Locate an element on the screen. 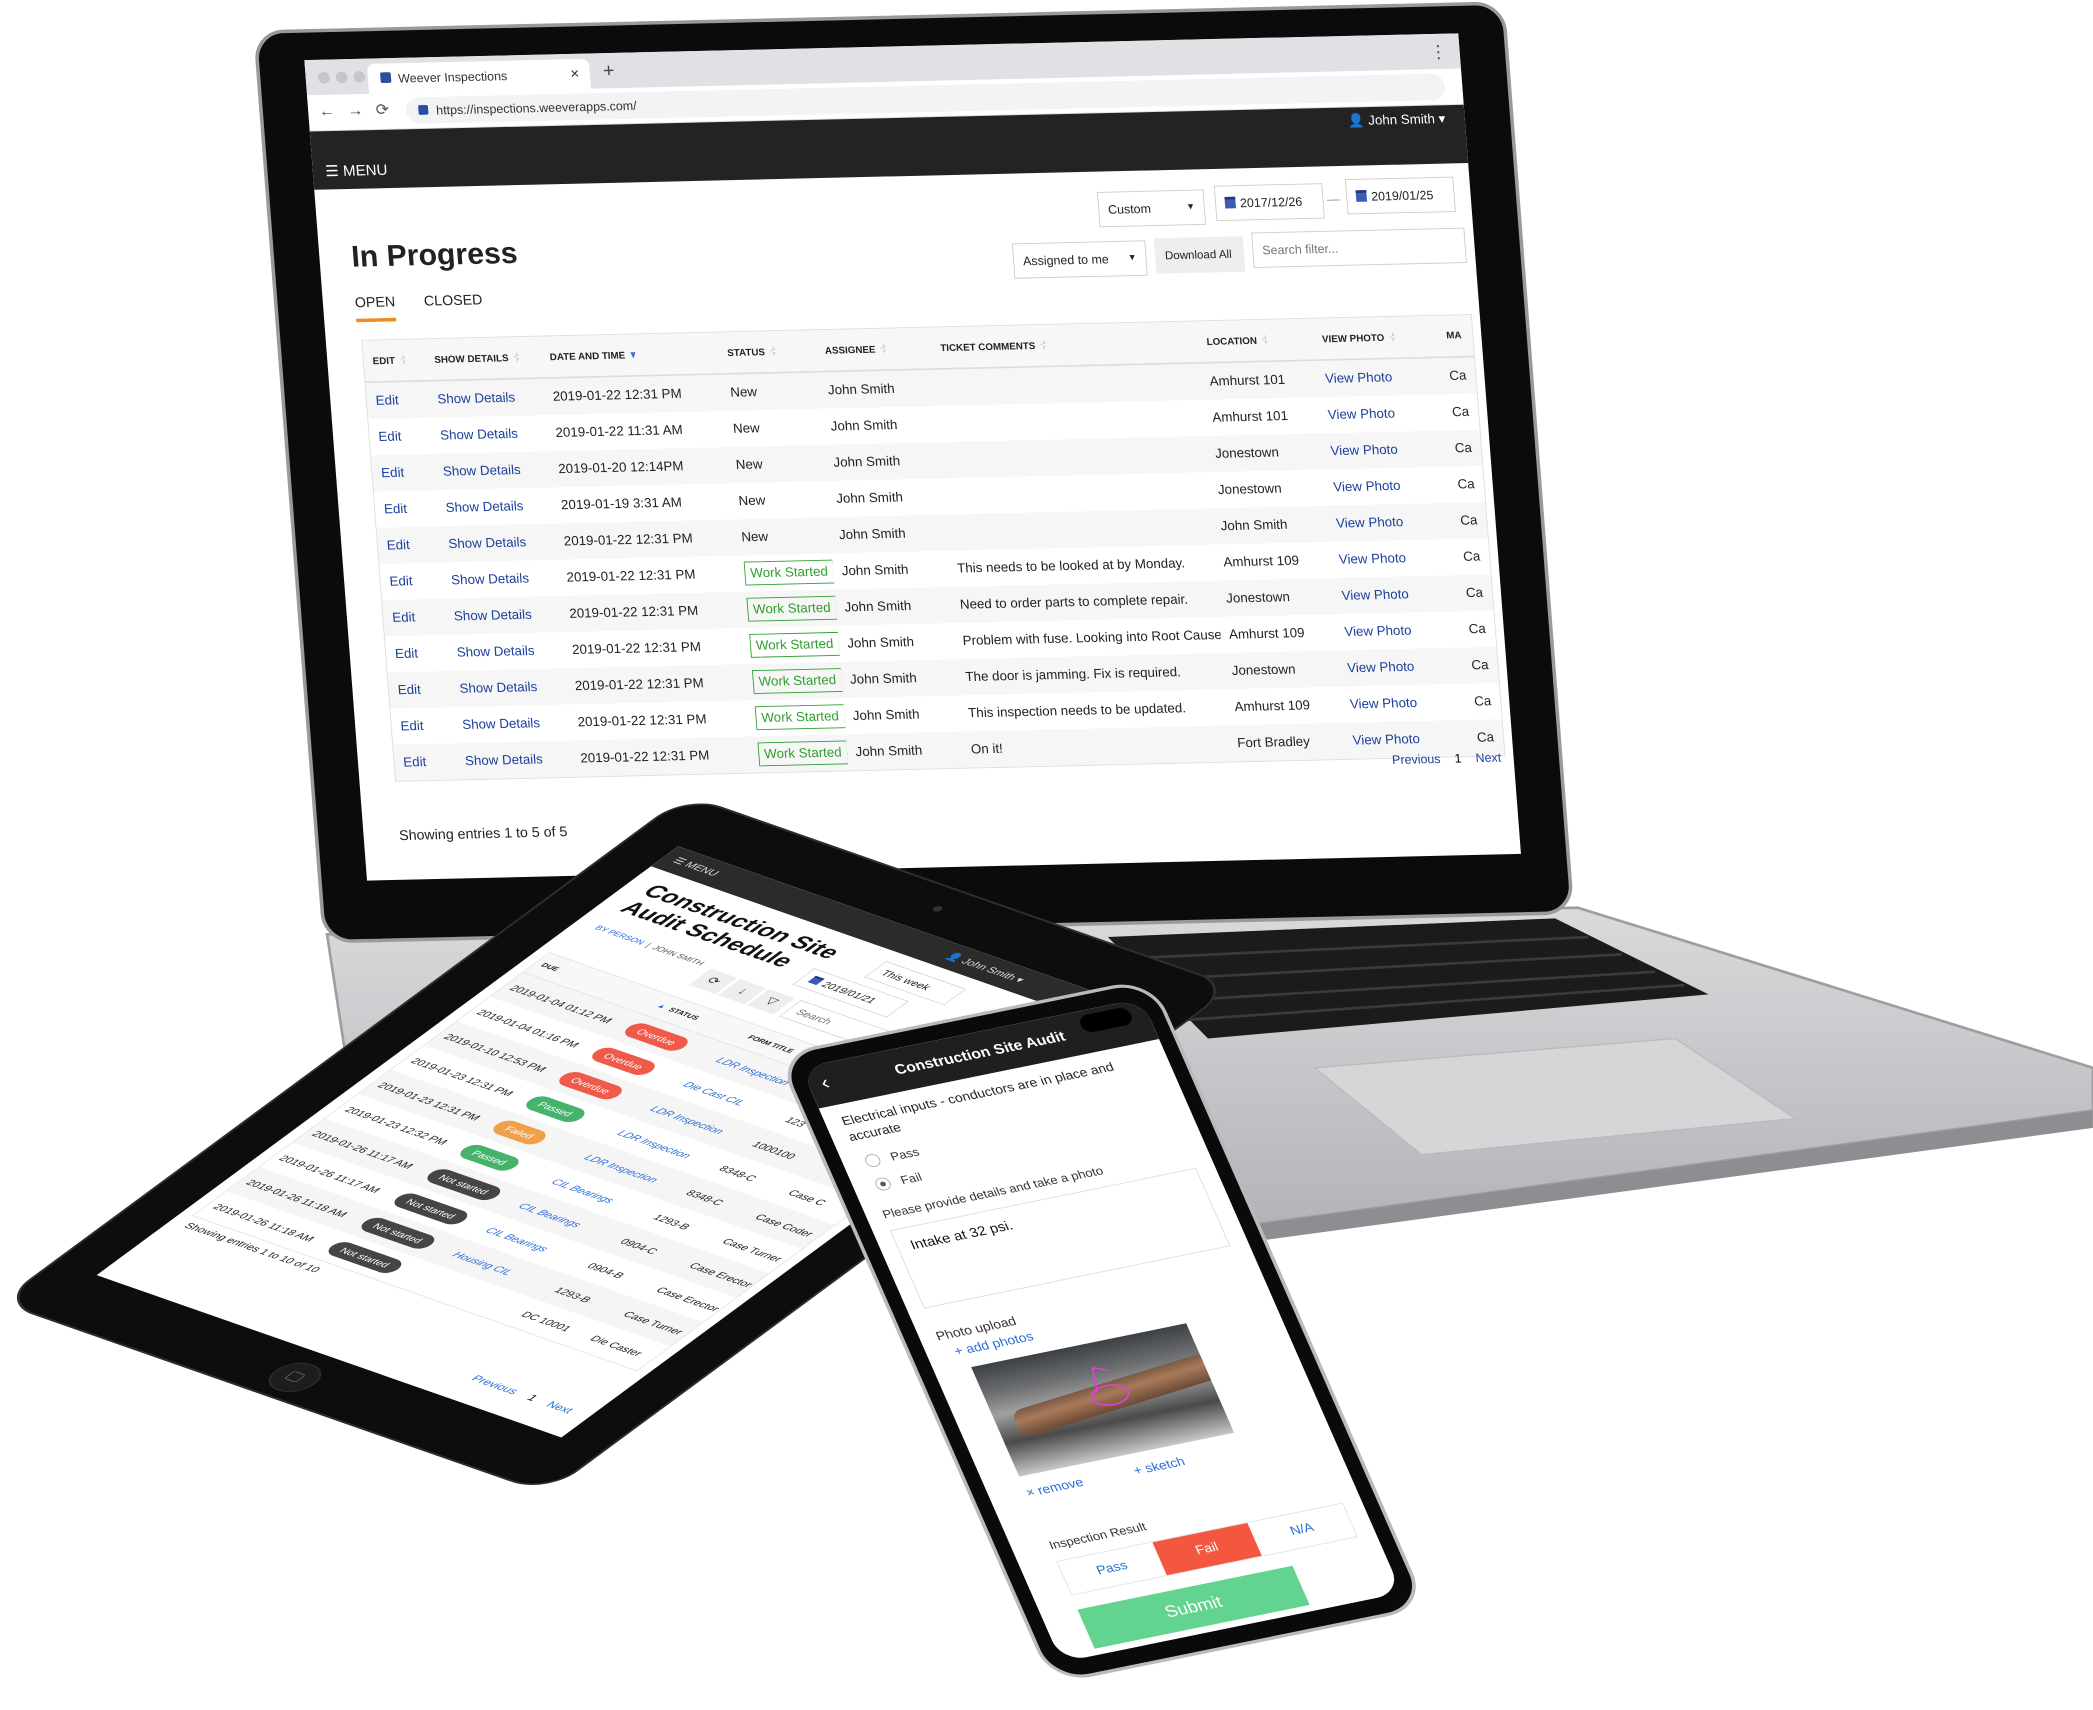 The image size is (2093, 1710). radio-pass: Pass is located at coordinates (891, 1157).